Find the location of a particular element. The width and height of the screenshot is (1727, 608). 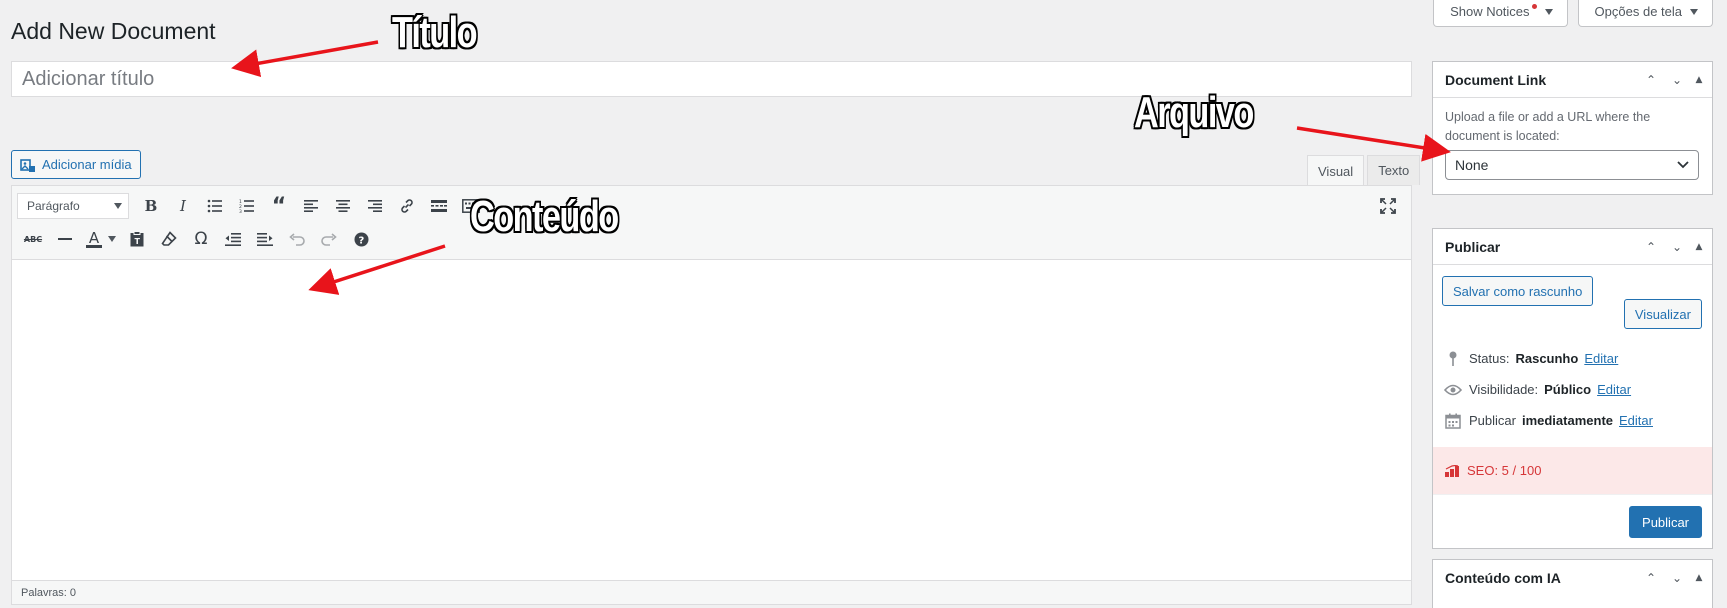

tab-visual: Visual is located at coordinates (1336, 170).